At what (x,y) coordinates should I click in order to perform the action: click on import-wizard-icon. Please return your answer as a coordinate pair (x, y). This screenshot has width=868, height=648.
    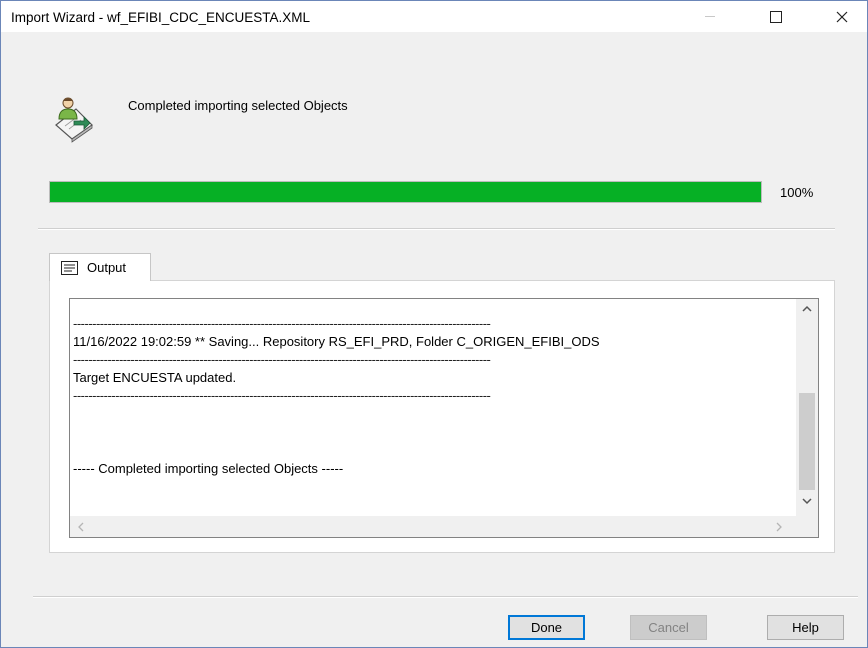
    Looking at the image, I should click on (74, 120).